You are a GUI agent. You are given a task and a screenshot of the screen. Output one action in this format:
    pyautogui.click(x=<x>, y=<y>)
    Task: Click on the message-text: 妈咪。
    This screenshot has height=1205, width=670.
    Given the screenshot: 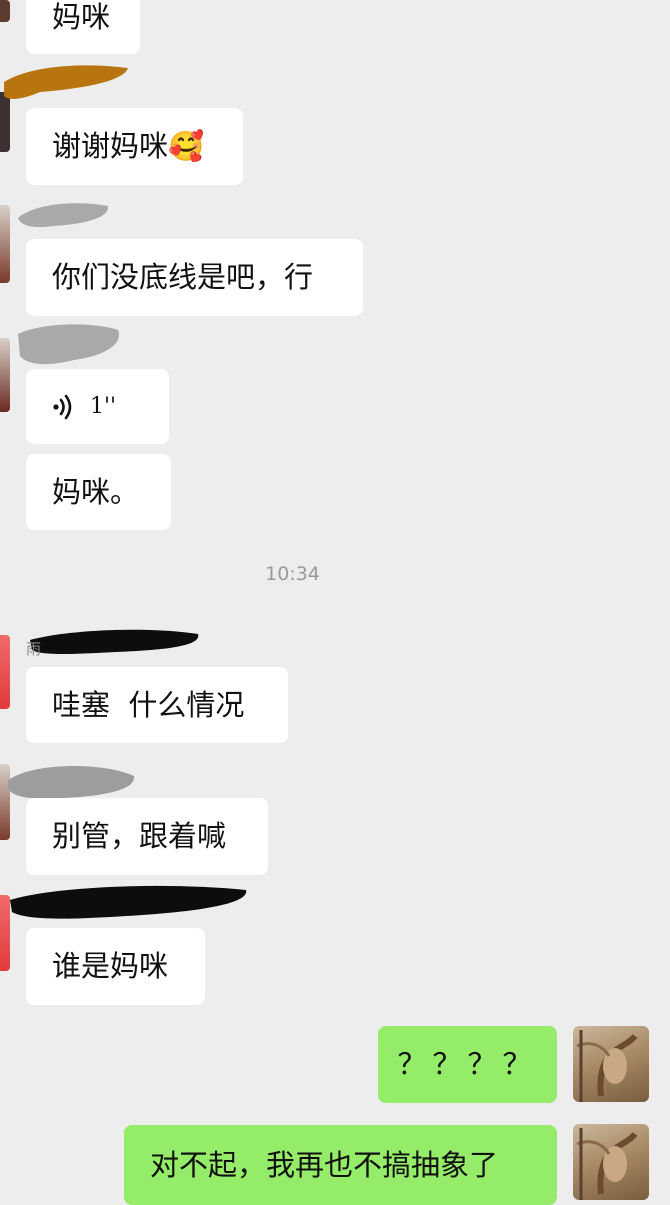 What is the action you would take?
    pyautogui.click(x=96, y=491)
    